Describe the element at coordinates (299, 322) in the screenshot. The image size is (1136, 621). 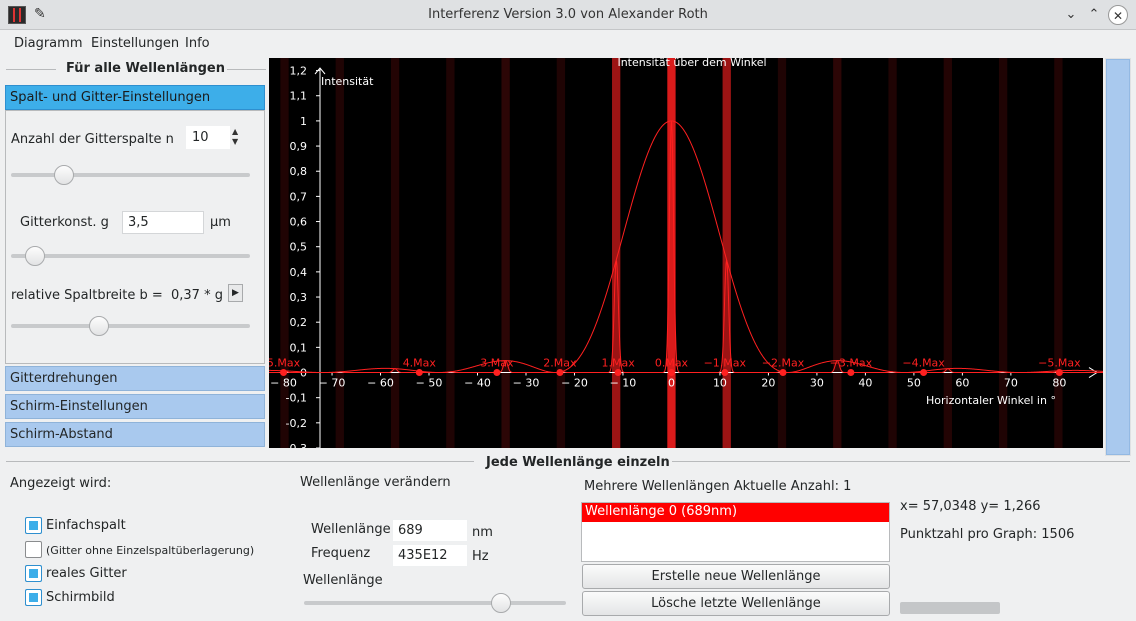
I see `y-tick-label: 0,2` at that location.